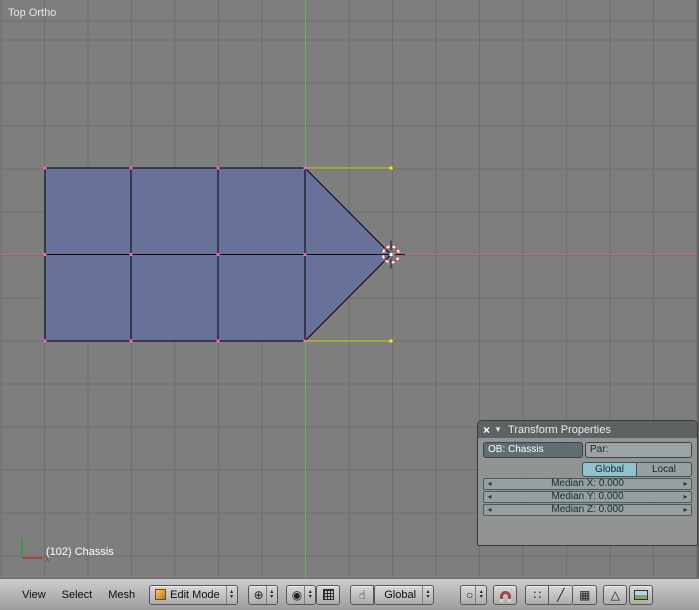 This screenshot has height=610, width=699. Describe the element at coordinates (297, 594) in the screenshot. I see `pivot-icon: ◉` at that location.